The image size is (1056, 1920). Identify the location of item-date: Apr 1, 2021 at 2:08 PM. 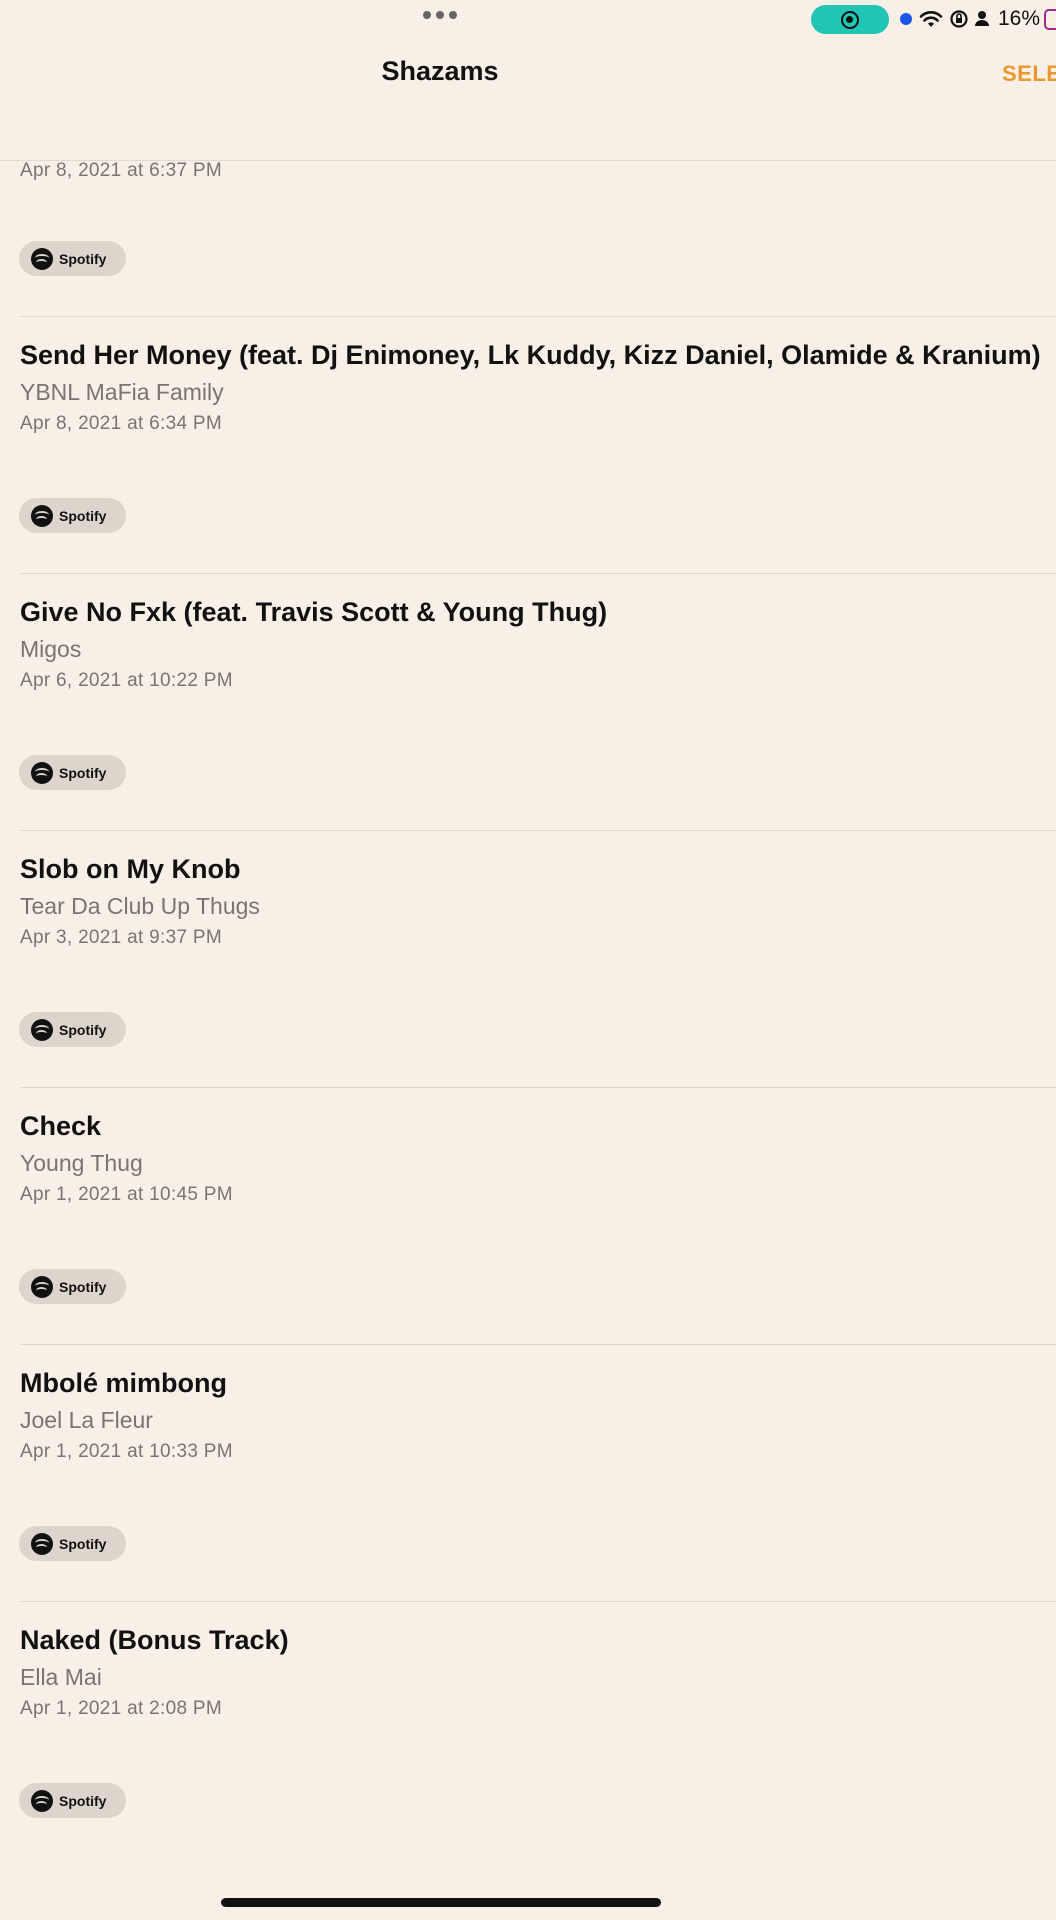
(121, 1708).